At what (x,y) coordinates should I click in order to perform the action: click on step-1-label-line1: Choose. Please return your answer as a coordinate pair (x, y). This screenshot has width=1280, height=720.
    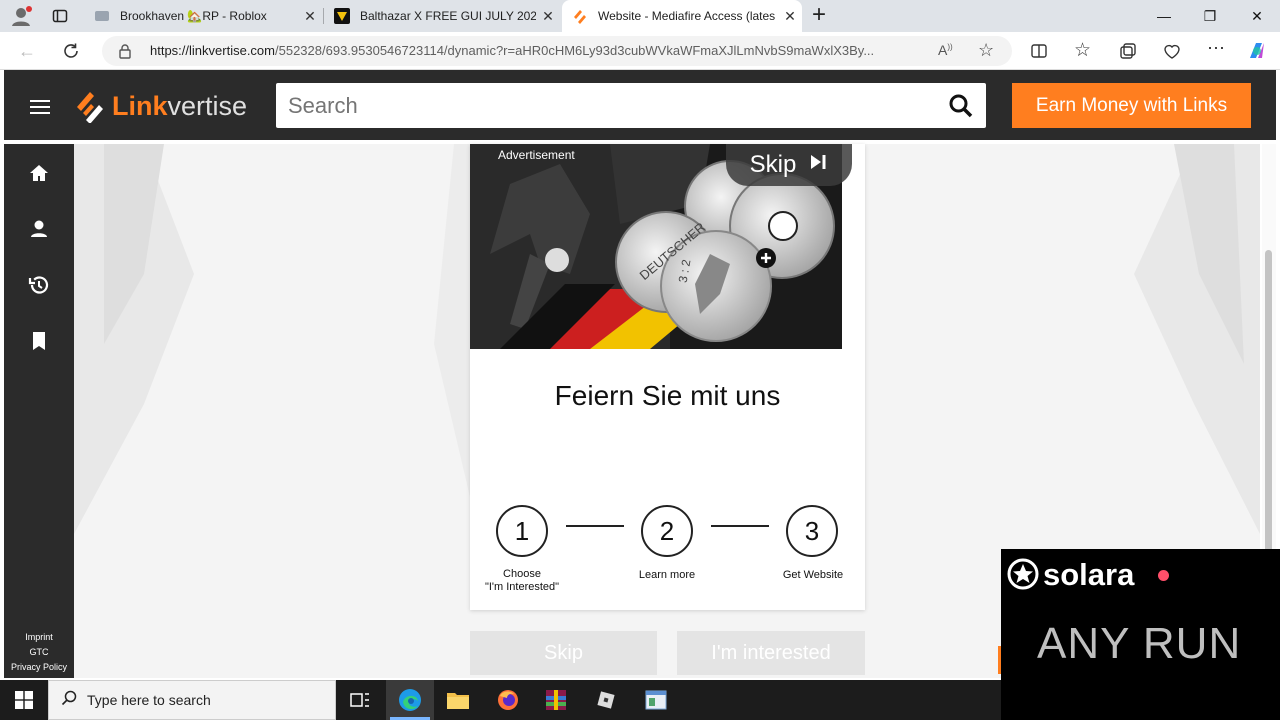
    Looking at the image, I should click on (522, 574).